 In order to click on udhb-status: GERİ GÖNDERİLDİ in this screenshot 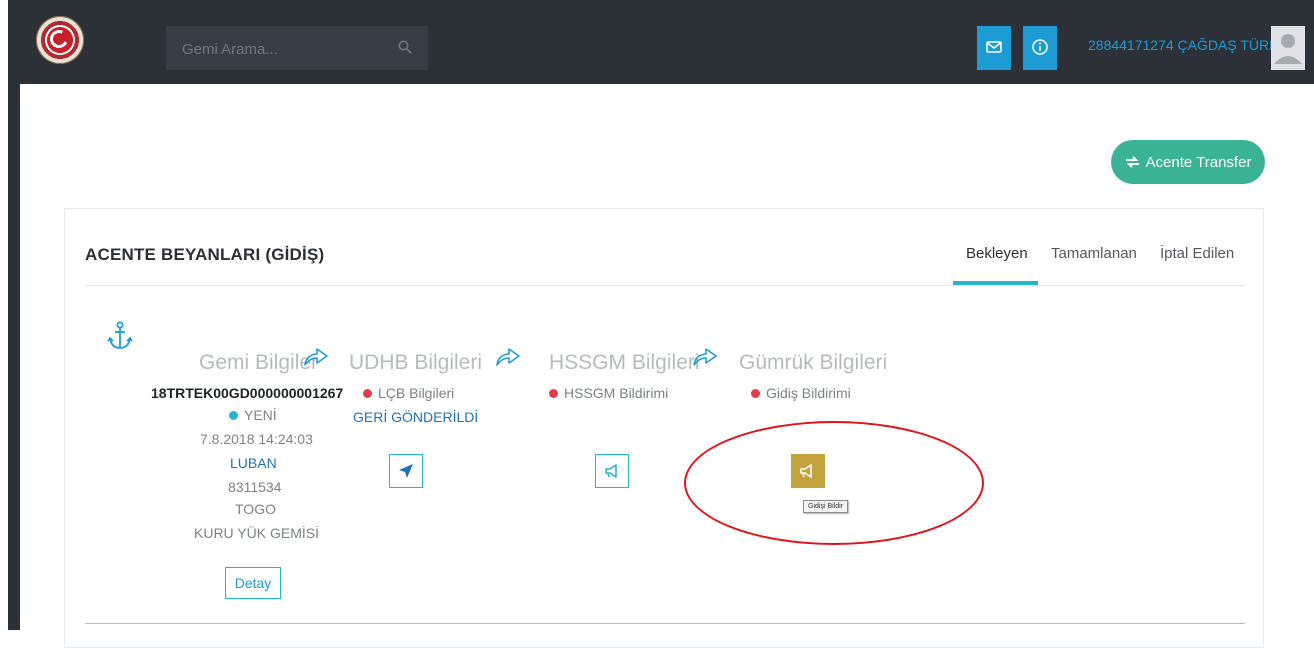, I will do `click(416, 417)`.